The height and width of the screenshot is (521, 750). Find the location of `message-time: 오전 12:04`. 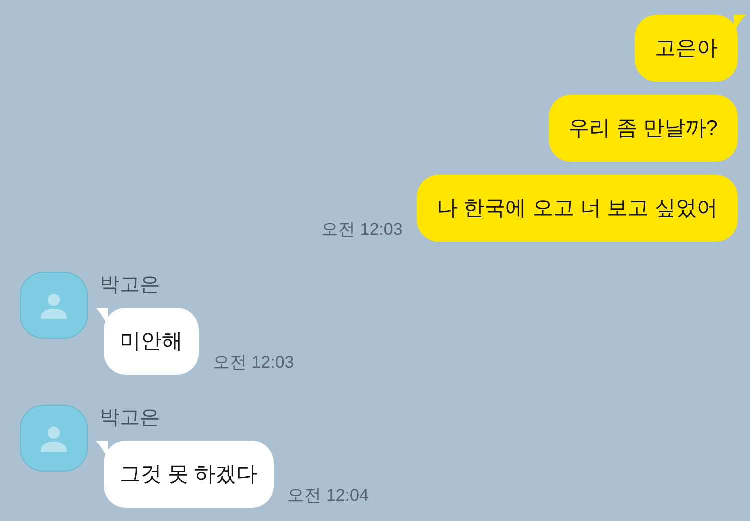

message-time: 오전 12:04 is located at coordinates (328, 497).